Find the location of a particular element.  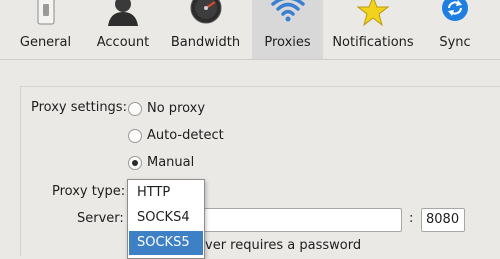

wifi-icon is located at coordinates (287, 11).